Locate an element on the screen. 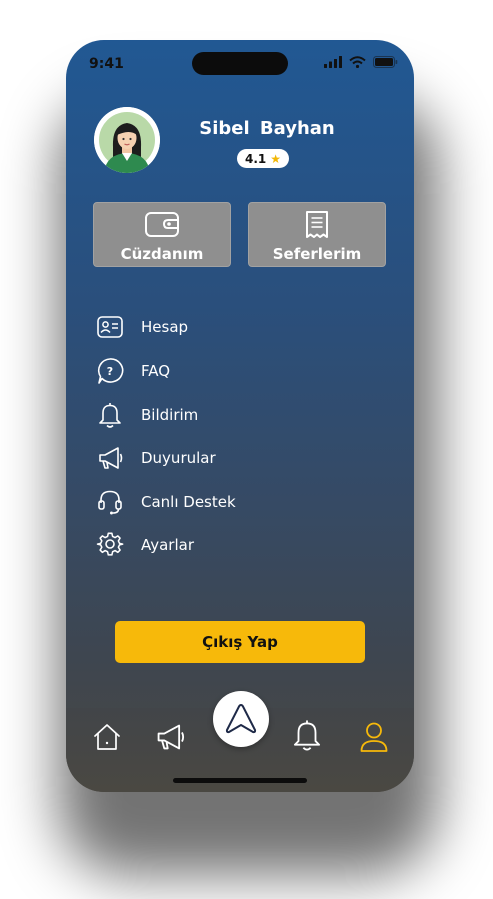  signal-icon is located at coordinates (333, 62).